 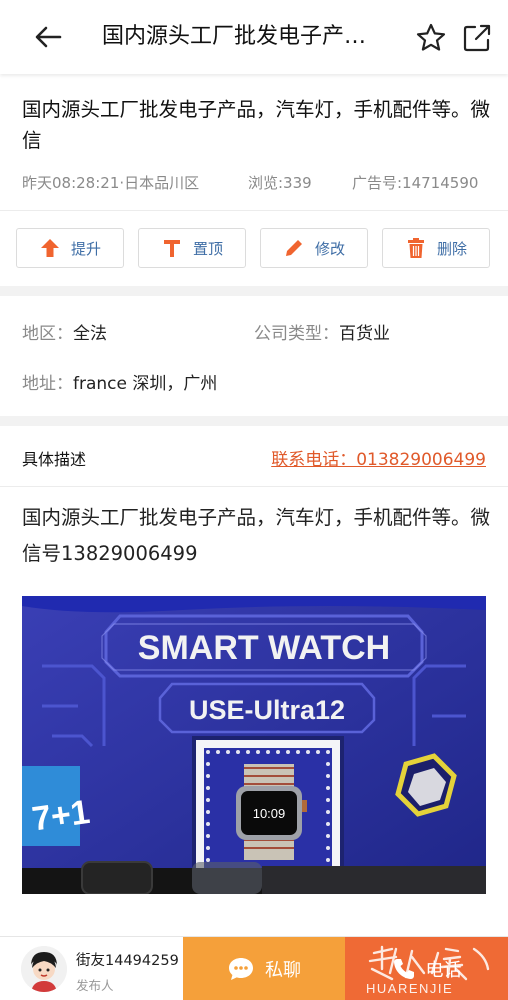 What do you see at coordinates (145, 384) in the screenshot?
I see `address-value: france 深圳，广州` at bounding box center [145, 384].